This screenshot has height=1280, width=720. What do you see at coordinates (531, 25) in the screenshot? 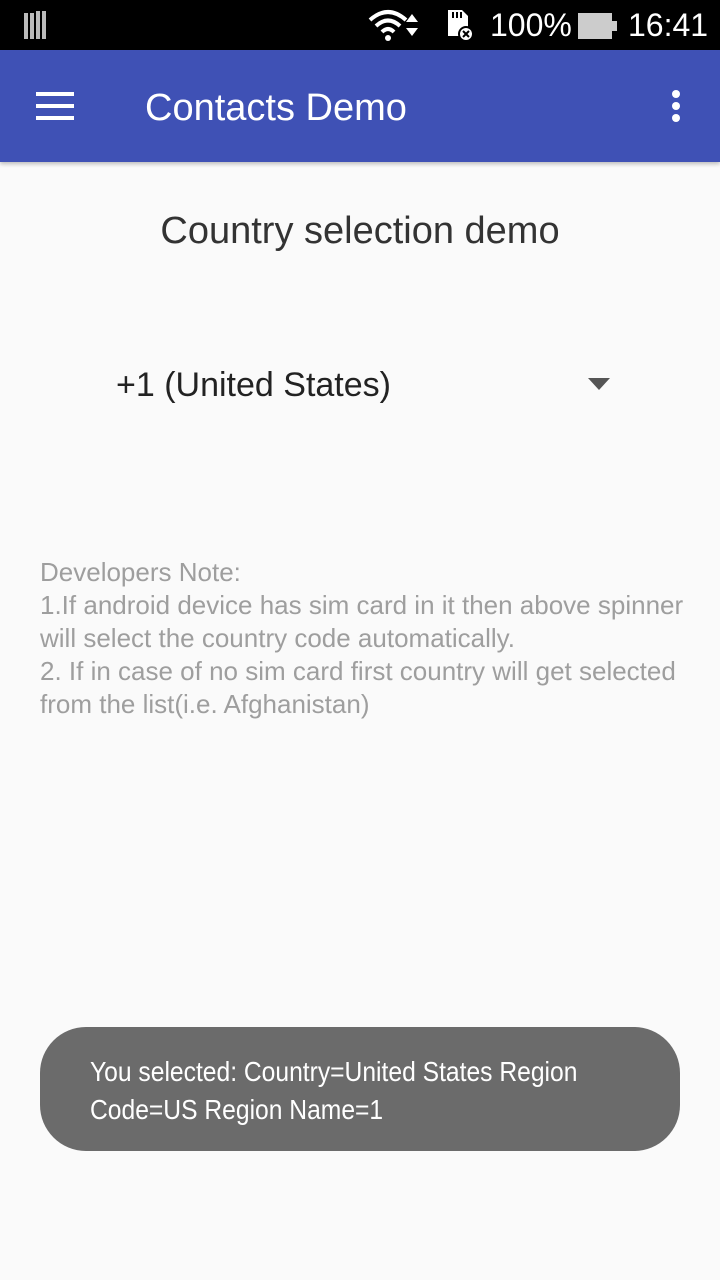
I see `battery-percentage: 100%` at bounding box center [531, 25].